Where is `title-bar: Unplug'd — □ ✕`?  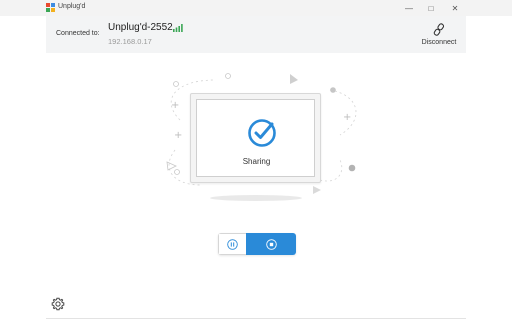 title-bar: Unplug'd — □ ✕ is located at coordinates (256, 8).